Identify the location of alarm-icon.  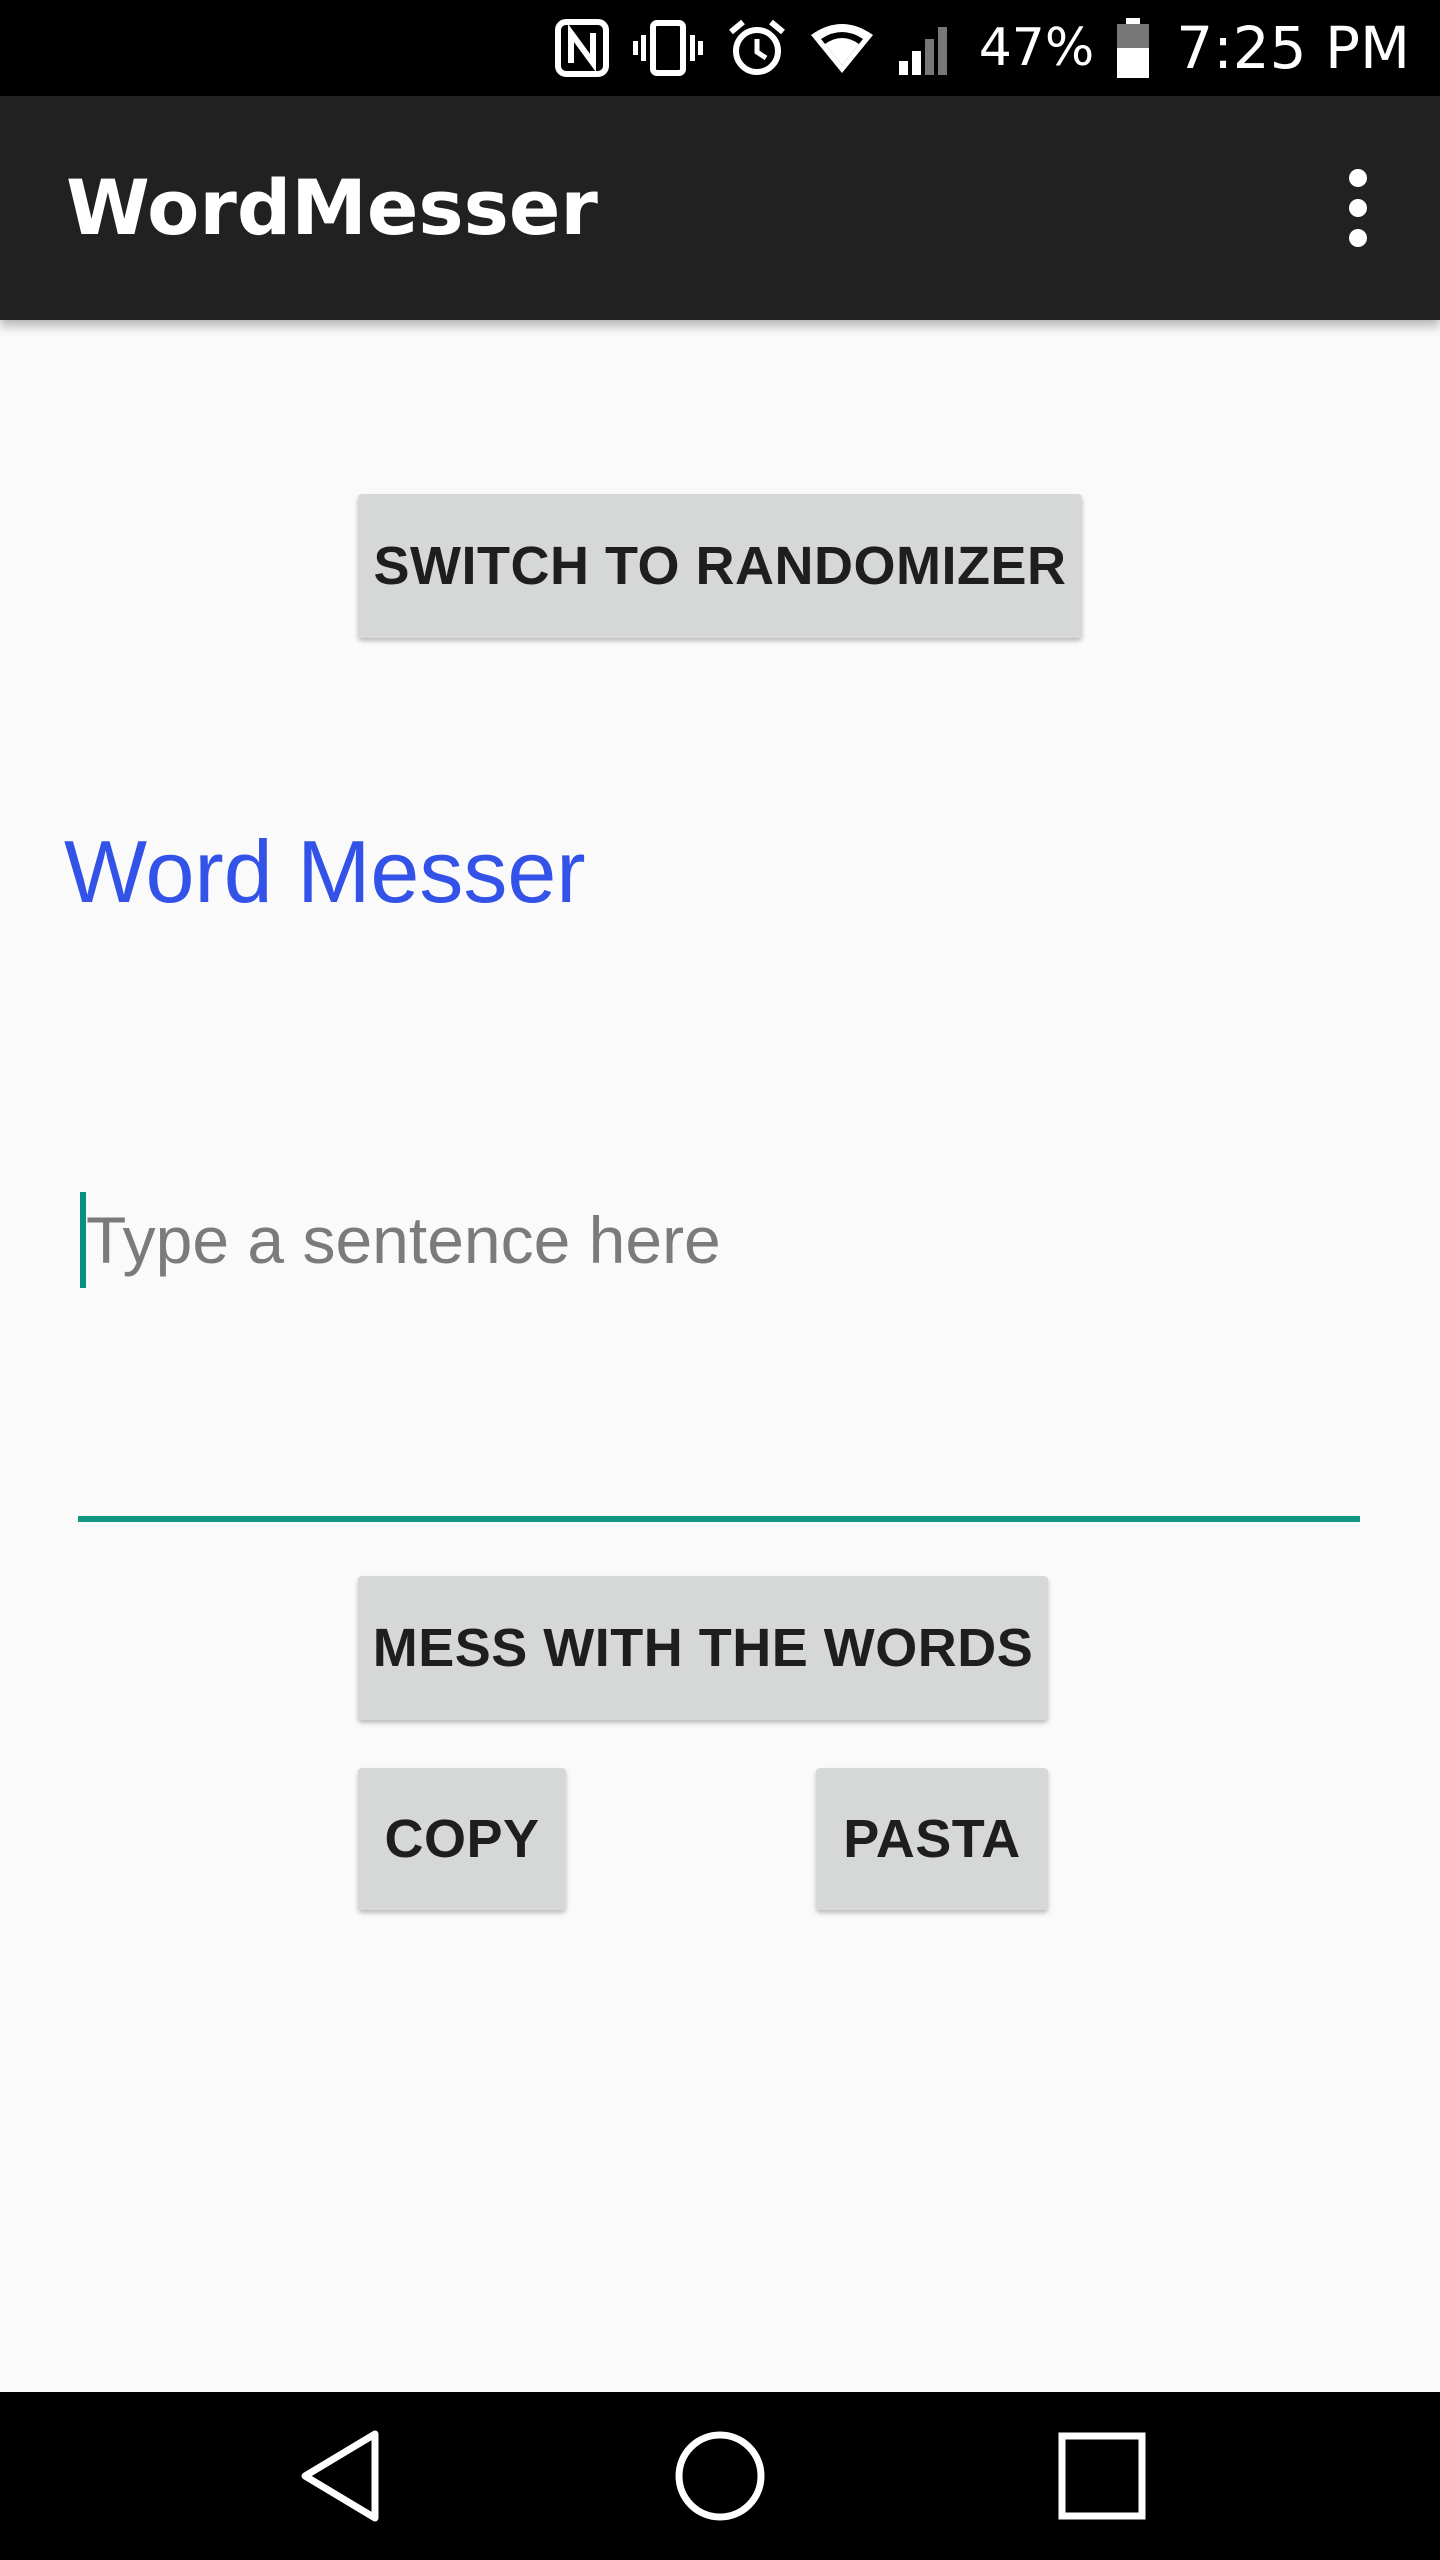
(757, 48).